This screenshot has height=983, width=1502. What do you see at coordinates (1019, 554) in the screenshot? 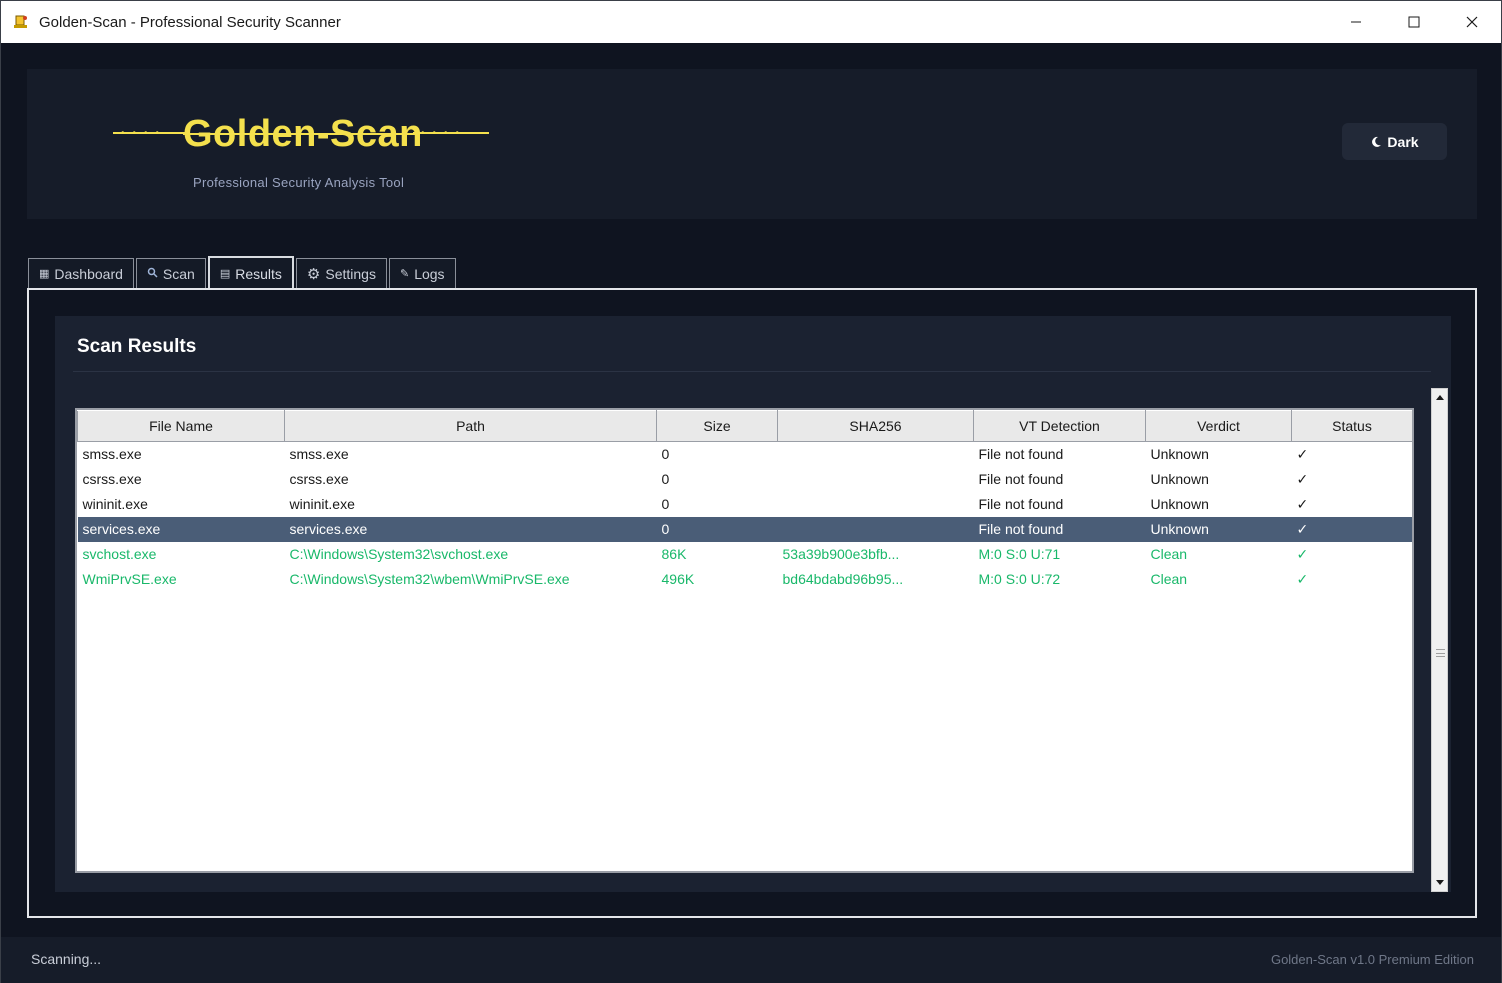
I see `cell-vt-detection: M:0 S:0 U:71` at bounding box center [1019, 554].